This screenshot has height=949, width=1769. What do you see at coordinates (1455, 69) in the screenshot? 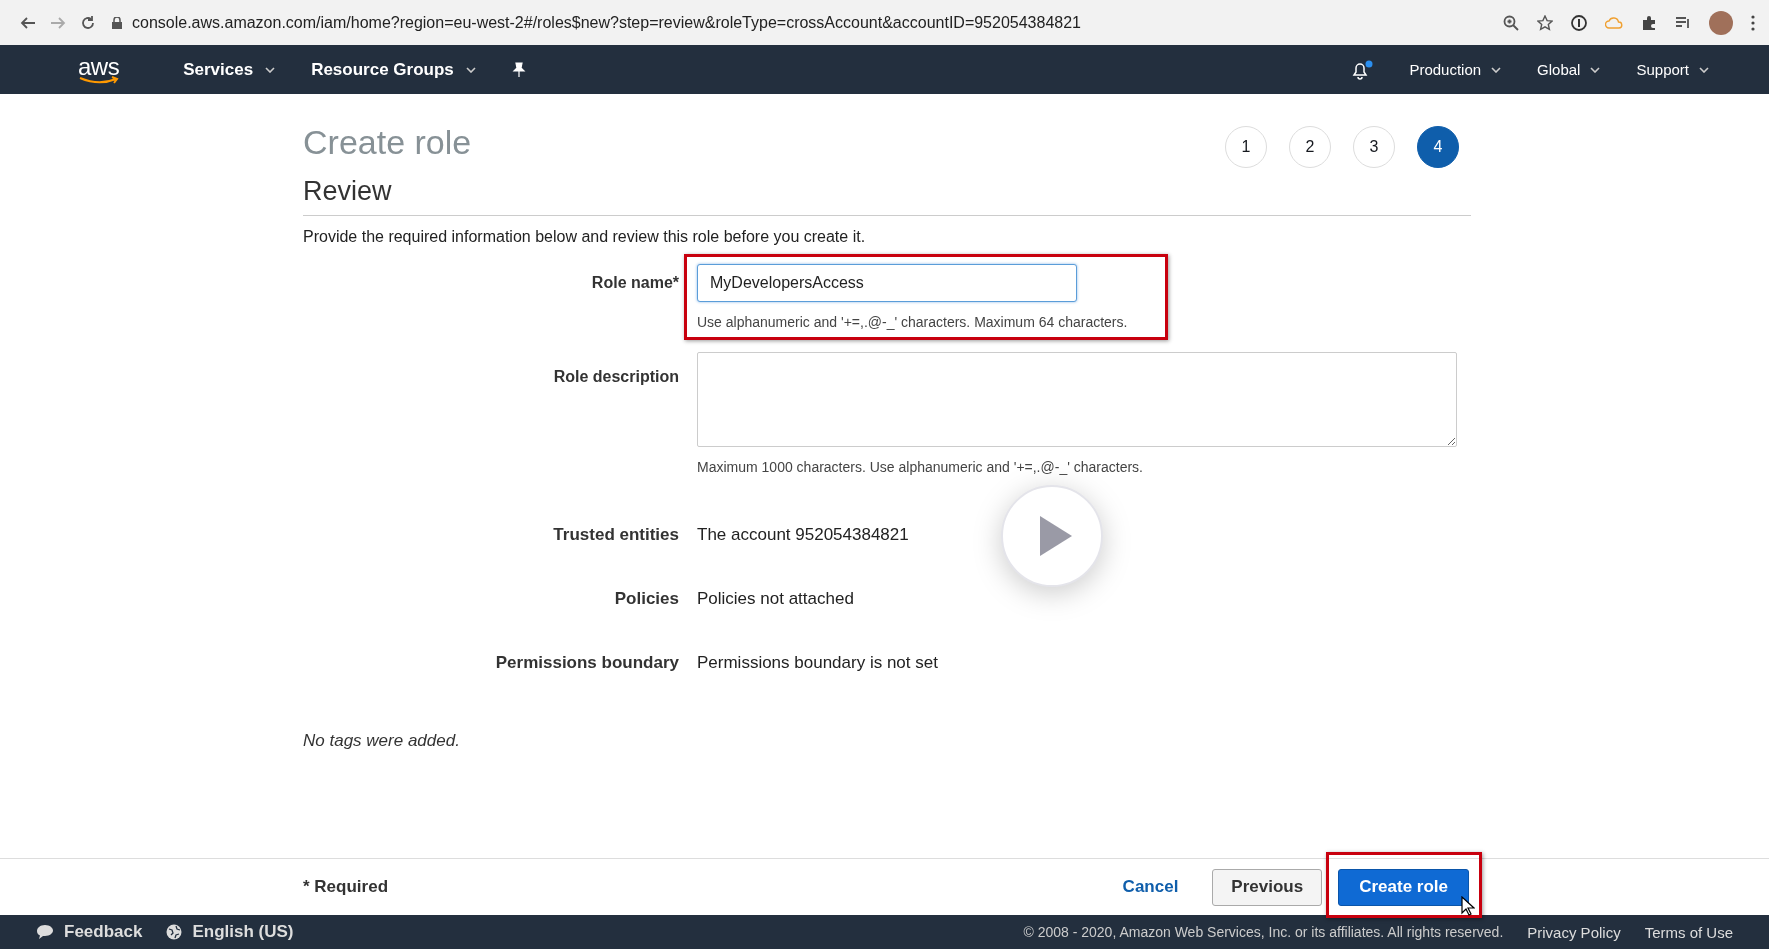
I see `nav-menu: Production` at bounding box center [1455, 69].